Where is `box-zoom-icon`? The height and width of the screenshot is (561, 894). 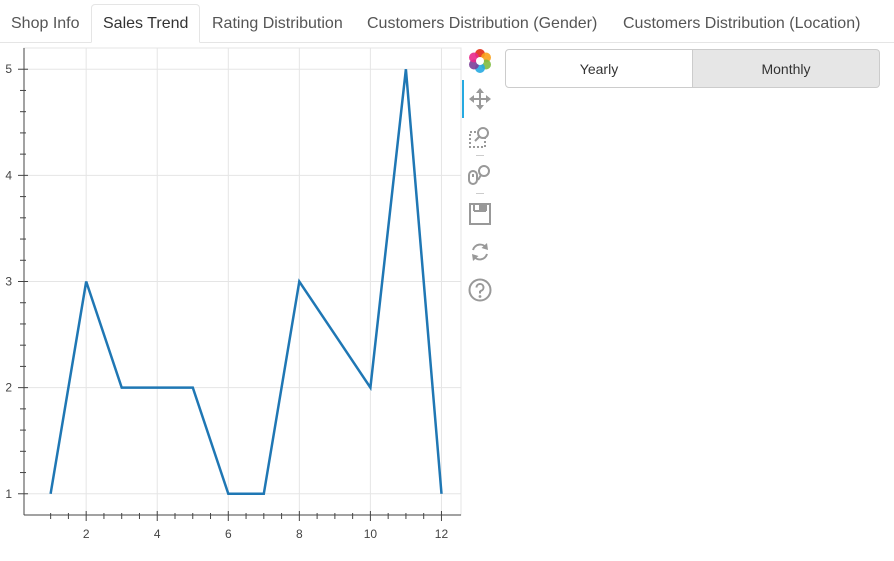 box-zoom-icon is located at coordinates (480, 137).